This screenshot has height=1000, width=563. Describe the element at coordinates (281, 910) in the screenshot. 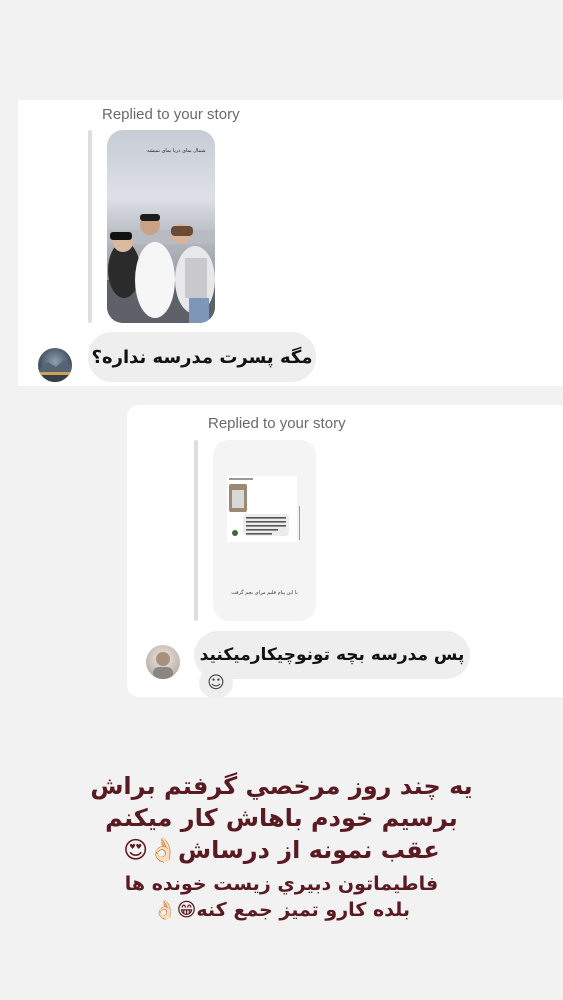

I see `caption-line: بلده کارو تمیز جمع کنه😁👌🏻` at that location.